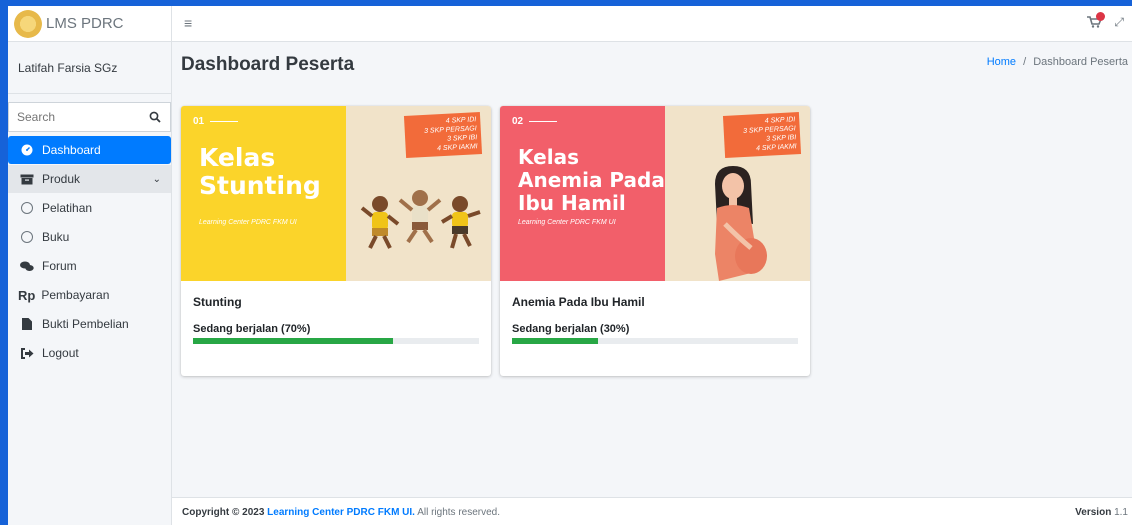  I want to click on dashboard-icon, so click(27, 150).